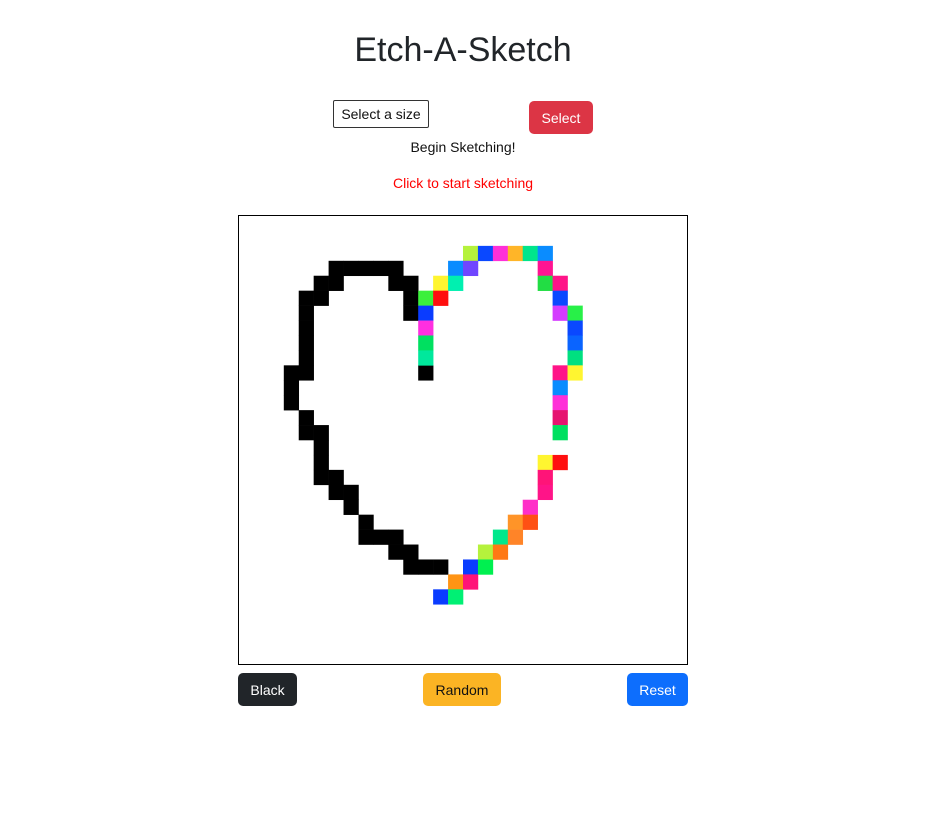  Describe the element at coordinates (267, 689) in the screenshot. I see `black-button: Black` at that location.